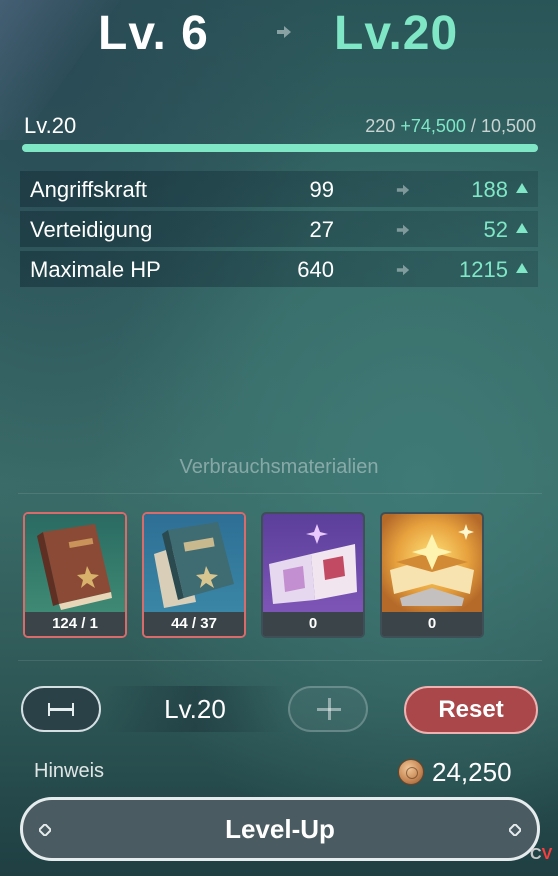  What do you see at coordinates (433, 126) in the screenshot?
I see `exp-gain: +74,500` at bounding box center [433, 126].